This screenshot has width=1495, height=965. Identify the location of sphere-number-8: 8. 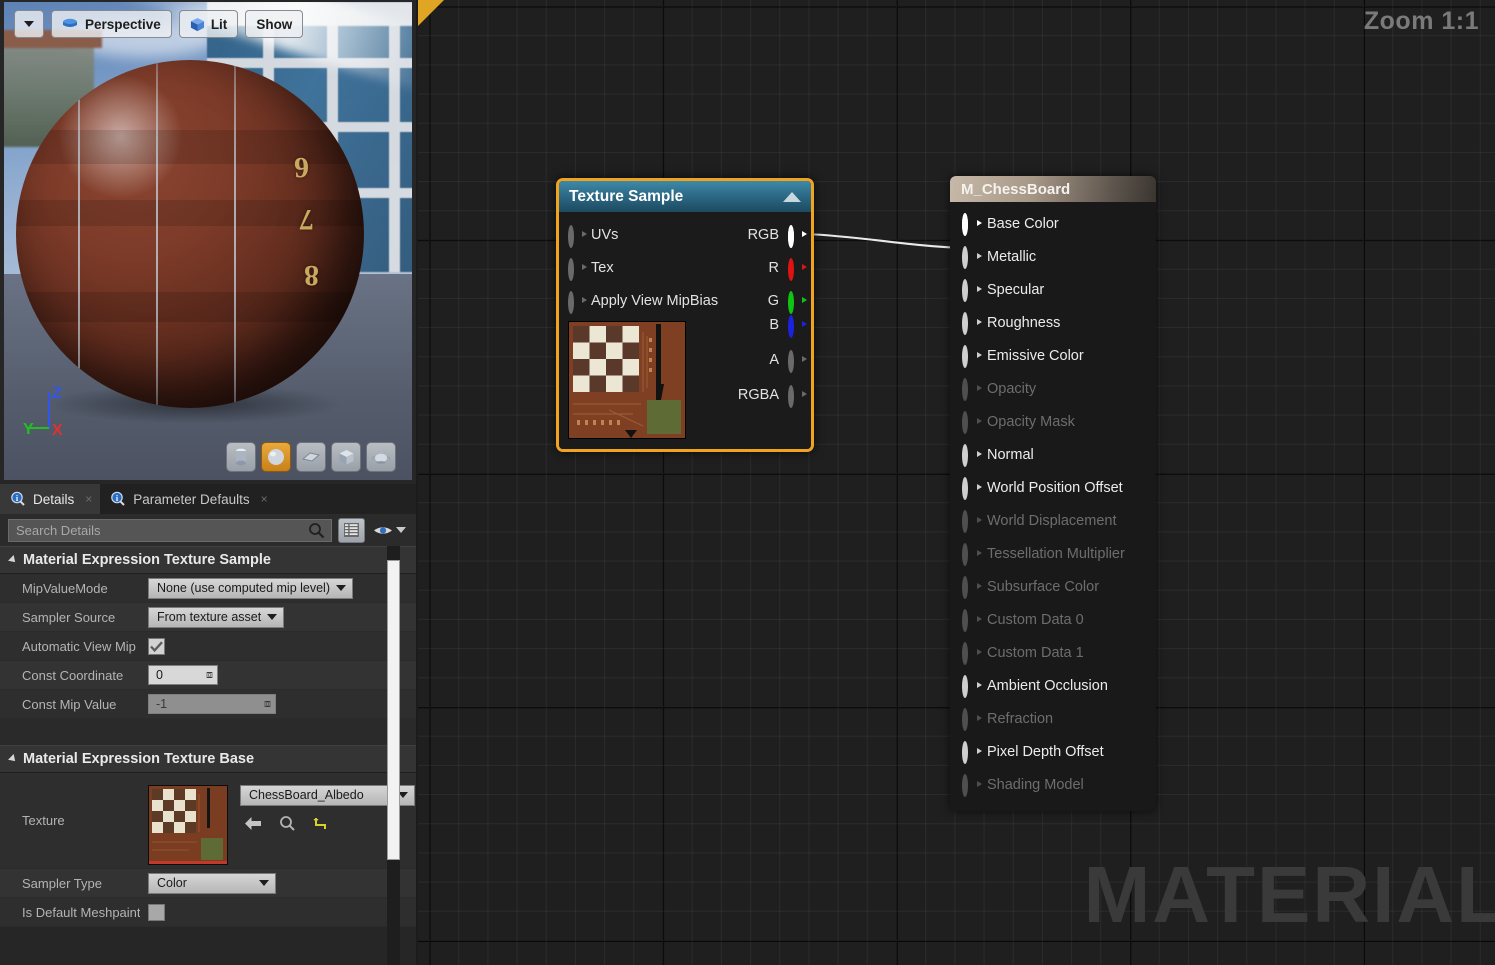
(311, 275).